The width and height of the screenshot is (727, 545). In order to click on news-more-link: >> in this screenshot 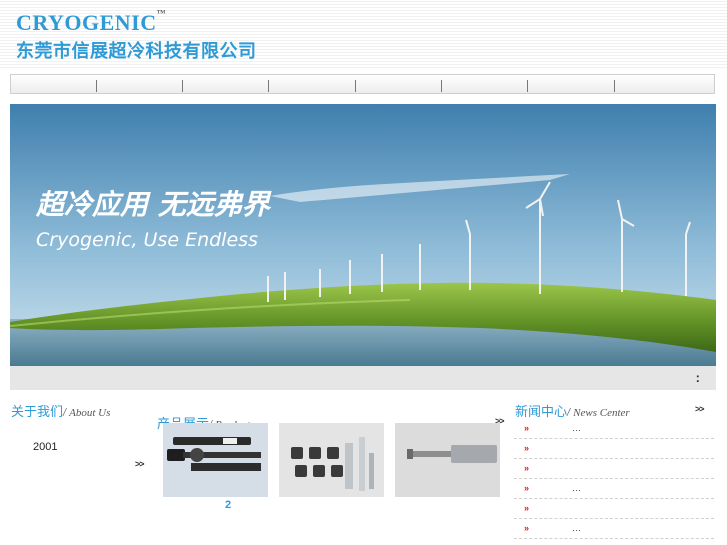, I will do `click(699, 409)`.